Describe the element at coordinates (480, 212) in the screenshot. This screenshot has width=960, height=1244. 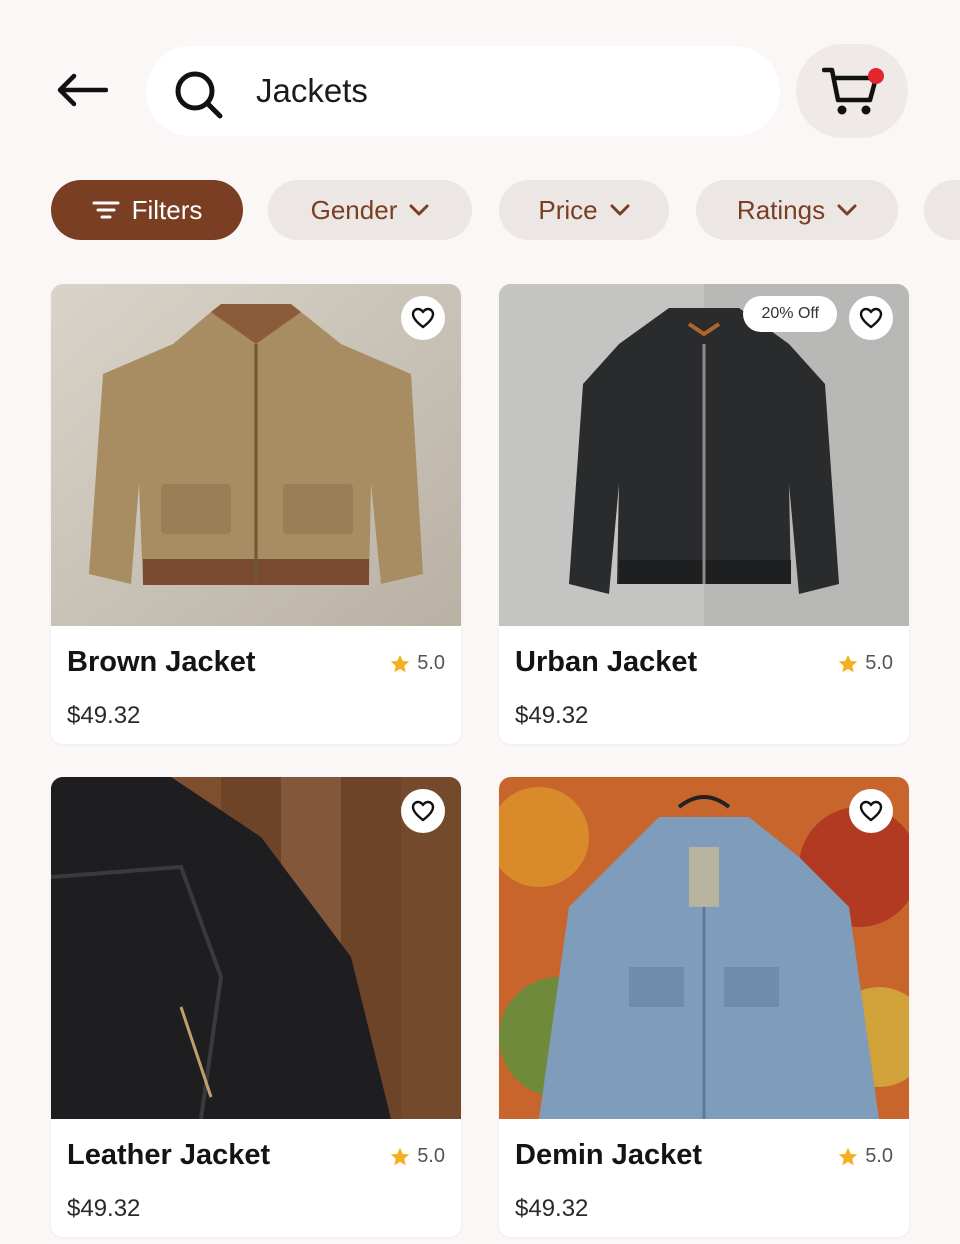
I see `filter-chip-row: Filters Gender Price Ratings` at that location.